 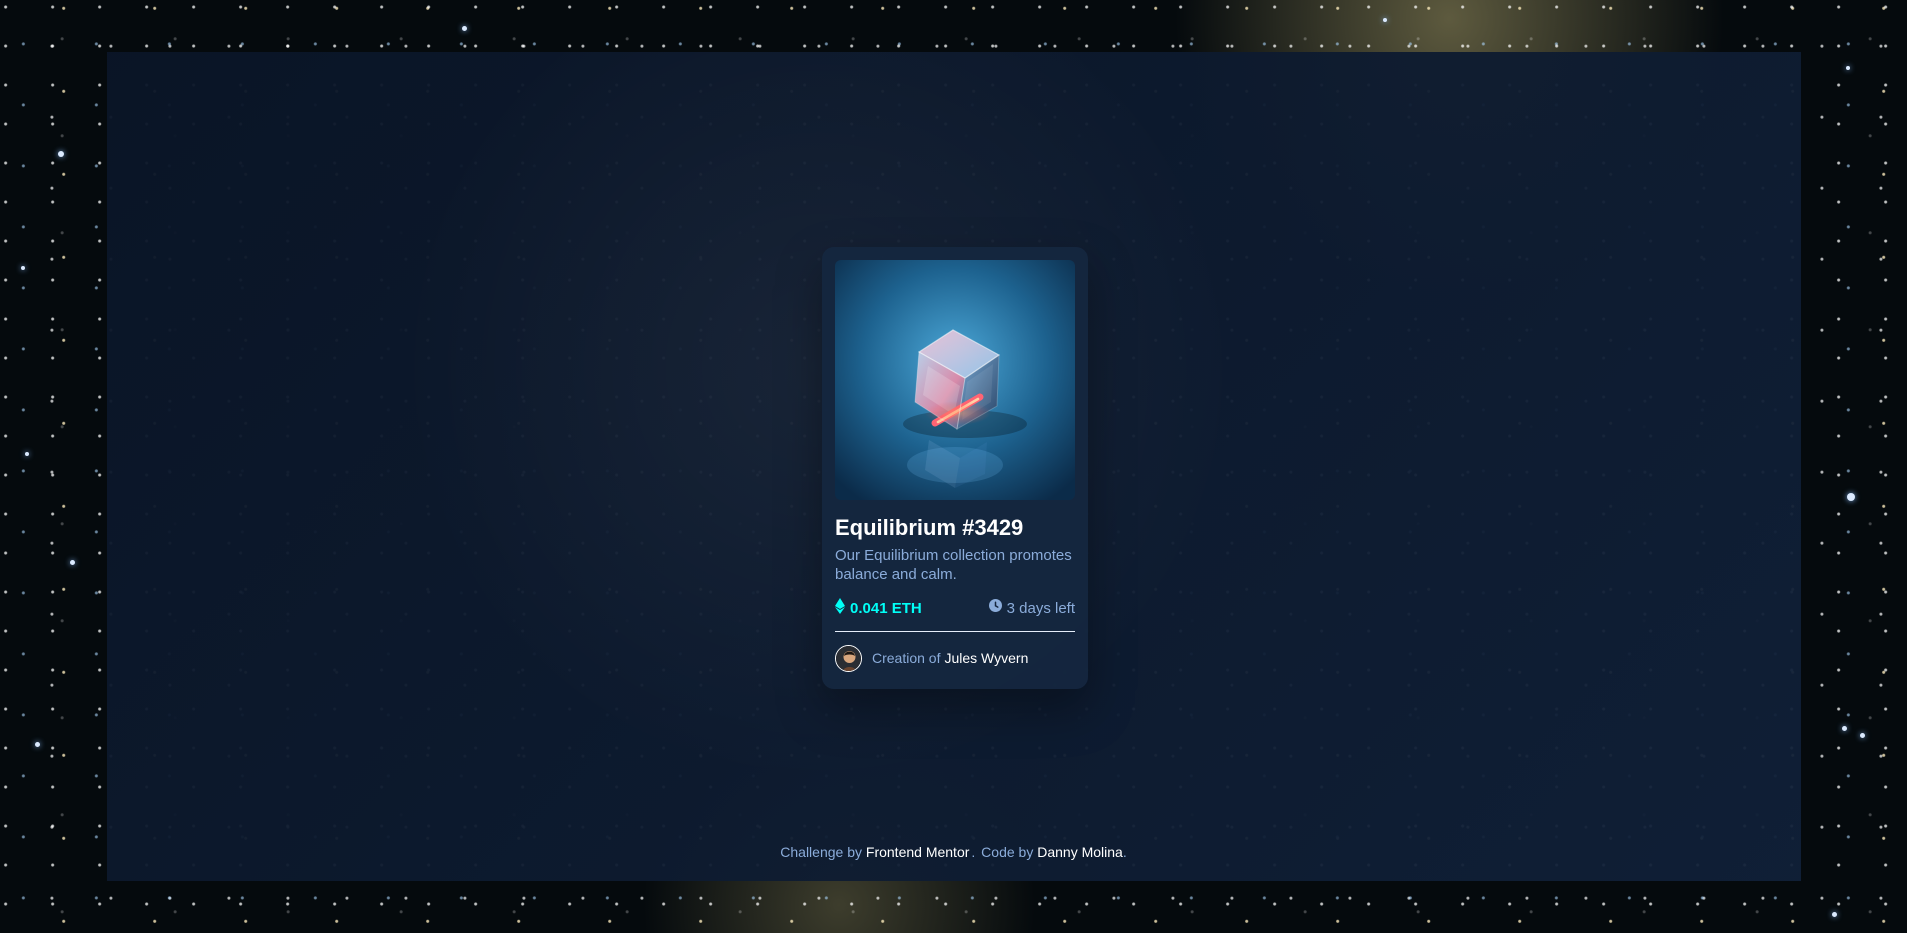 What do you see at coordinates (1007, 852) in the screenshot?
I see `code-prefix: Code by` at bounding box center [1007, 852].